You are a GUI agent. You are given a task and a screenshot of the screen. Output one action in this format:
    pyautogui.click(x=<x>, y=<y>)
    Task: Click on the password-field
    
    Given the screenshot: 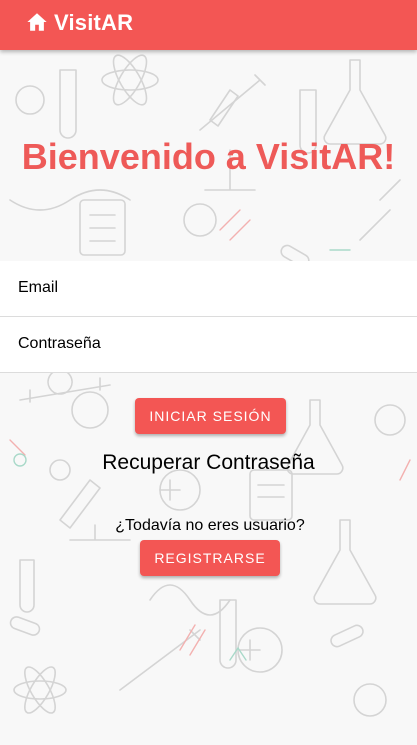 What is the action you would take?
    pyautogui.click(x=213, y=344)
    